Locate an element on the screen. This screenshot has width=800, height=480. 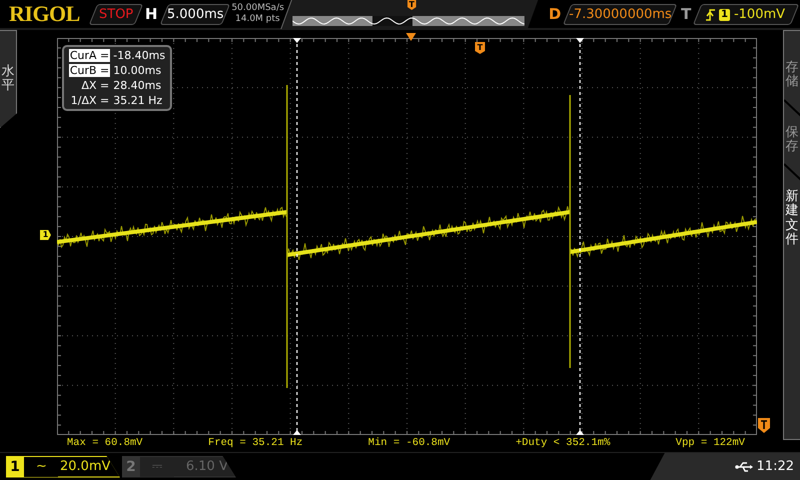
cursor-label: ΔX = is located at coordinates (95, 85).